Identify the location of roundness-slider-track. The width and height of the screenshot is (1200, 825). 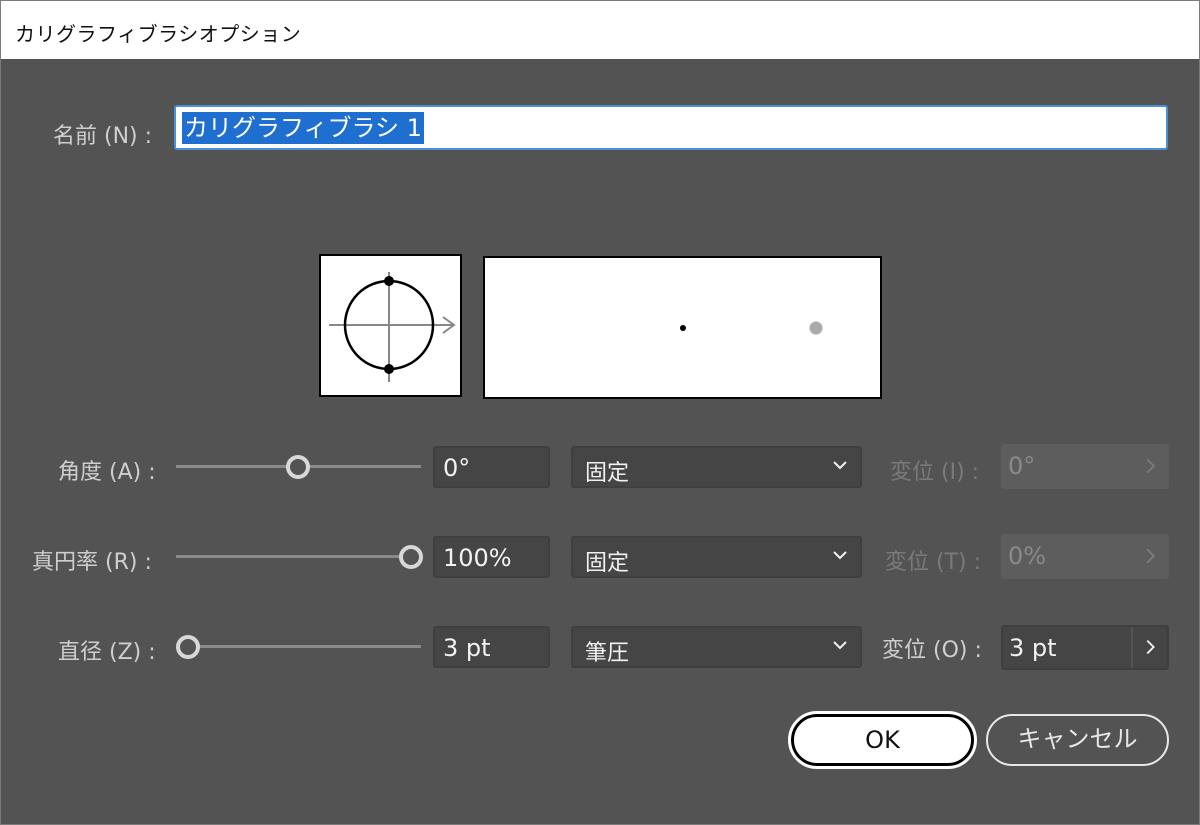
(298, 556).